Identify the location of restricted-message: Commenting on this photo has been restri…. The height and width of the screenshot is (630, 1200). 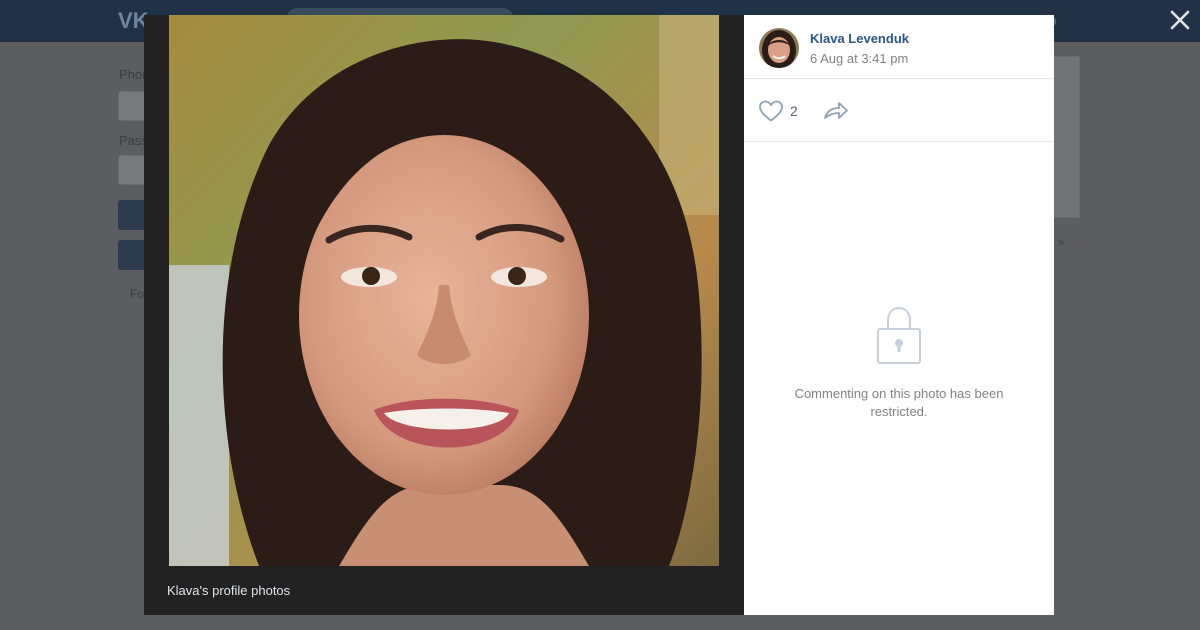
(899, 402).